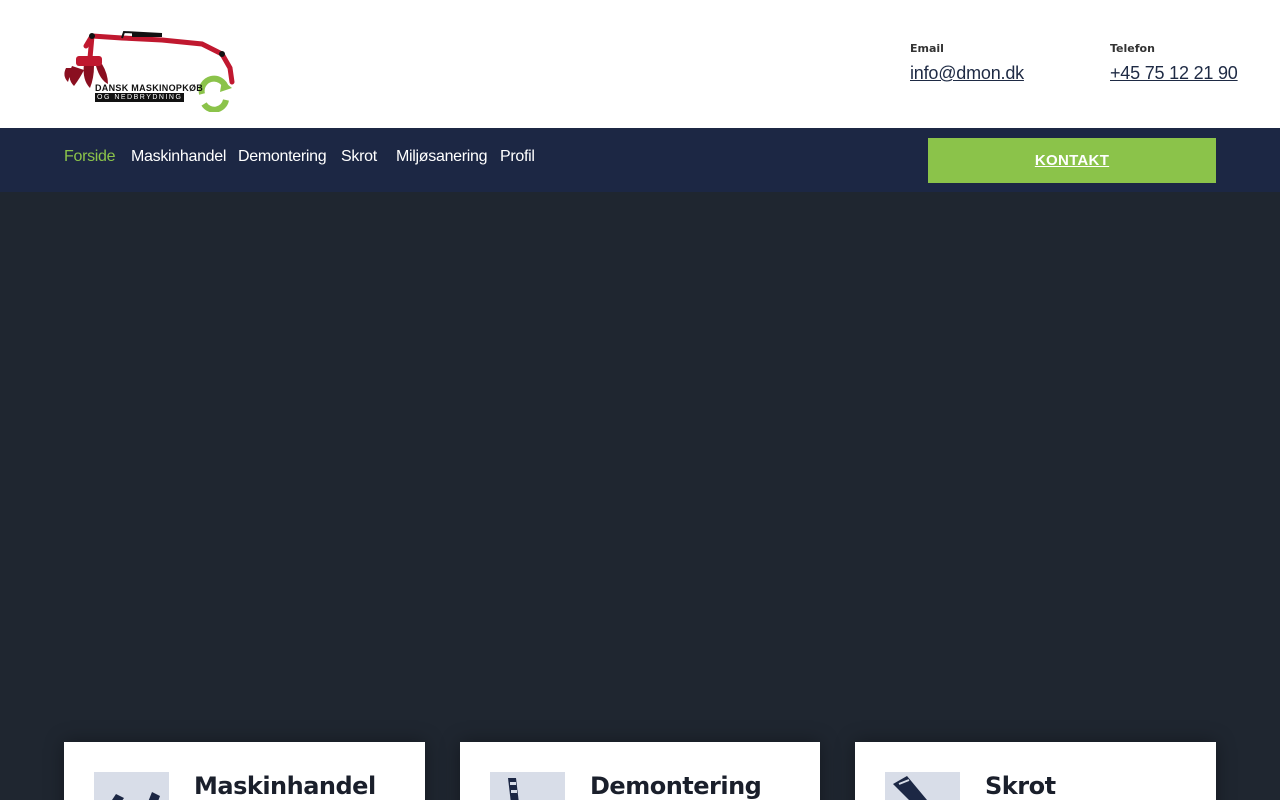 The image size is (1280, 800). Describe the element at coordinates (151, 70) in the screenshot. I see `company-logo: DANSK MASKINOPKØB OG NEDBRYDNING` at that location.